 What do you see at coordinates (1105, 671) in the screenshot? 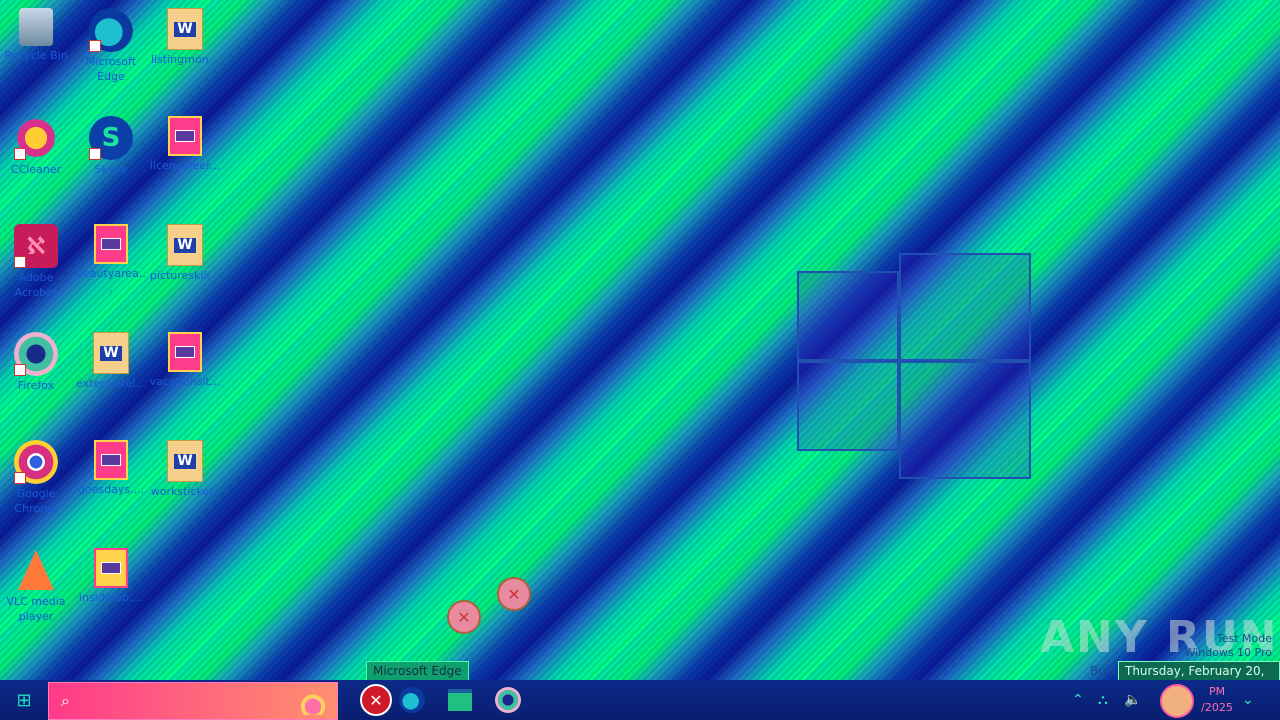
I see `build-label: Build` at bounding box center [1105, 671].